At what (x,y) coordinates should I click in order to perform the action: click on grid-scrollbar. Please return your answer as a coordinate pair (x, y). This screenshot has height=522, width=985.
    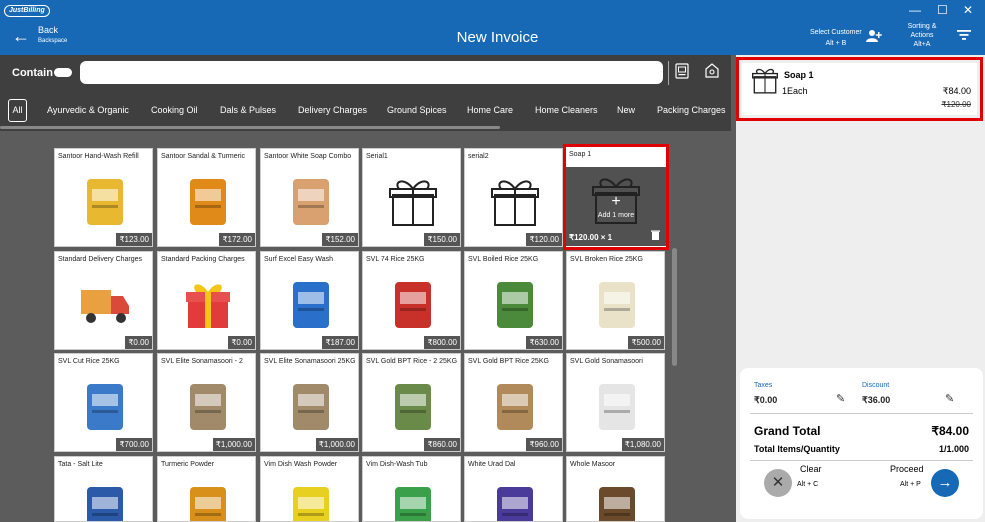
    Looking at the image, I should click on (674, 307).